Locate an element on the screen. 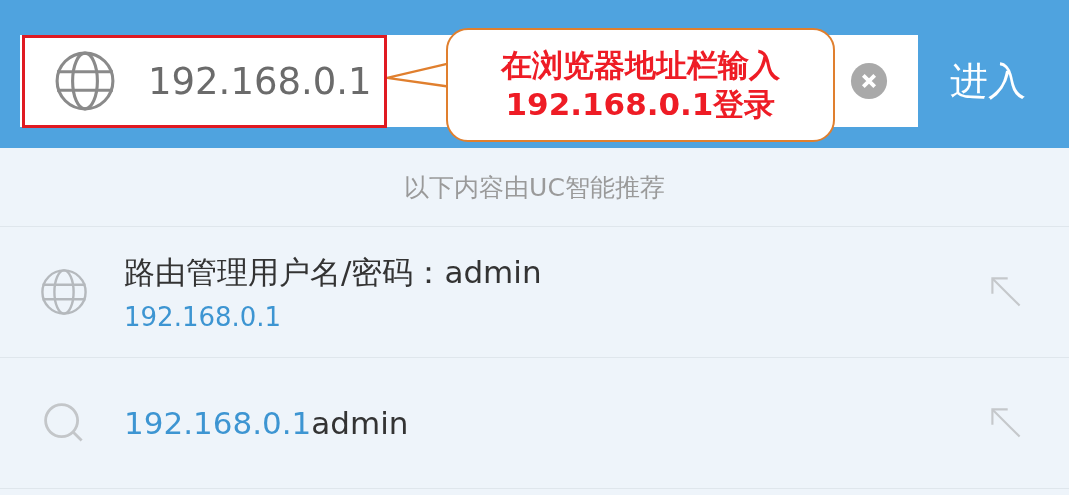  suggestion-text: 192.168.0.1admin is located at coordinates (267, 423).